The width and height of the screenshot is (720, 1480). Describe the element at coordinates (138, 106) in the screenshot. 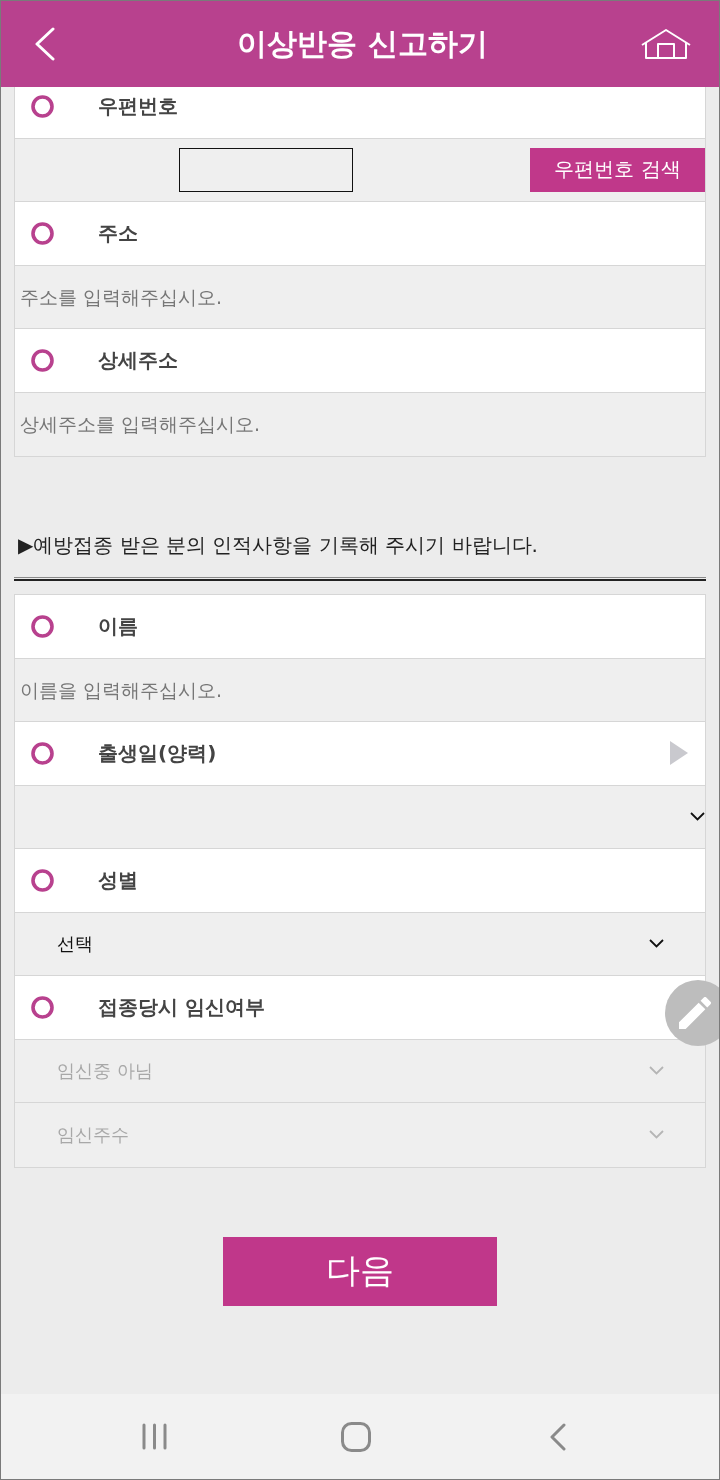

I see `field-label: 우편번호` at that location.